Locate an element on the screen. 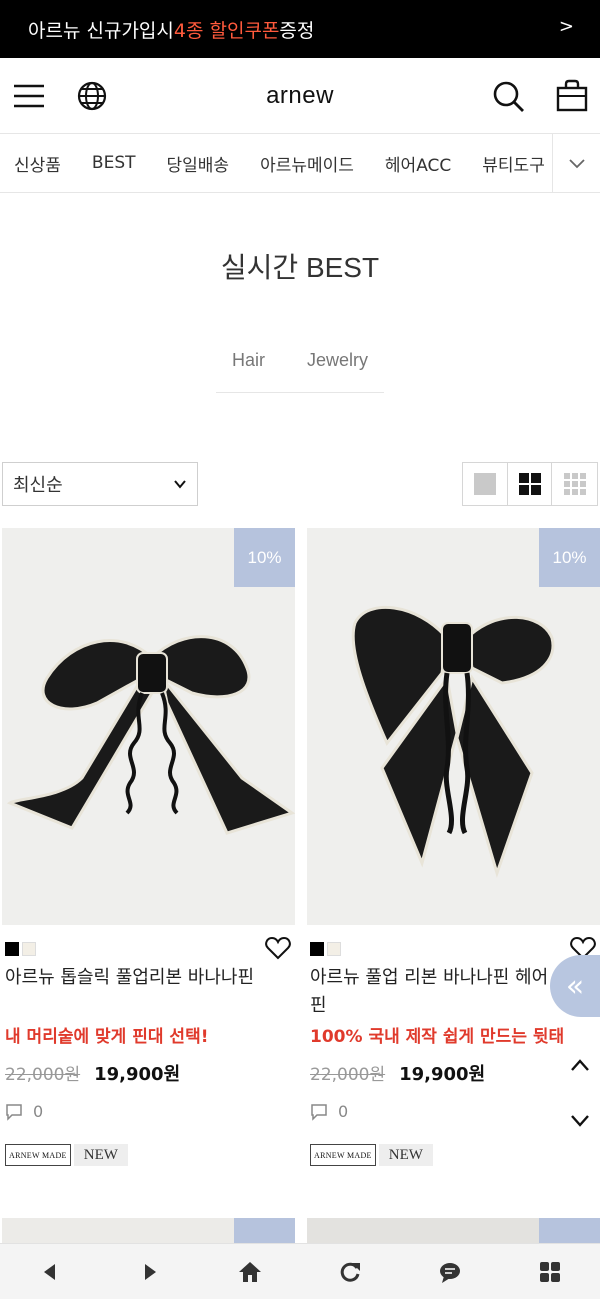 The height and width of the screenshot is (1299, 600). refresh-icon is located at coordinates (350, 1272).